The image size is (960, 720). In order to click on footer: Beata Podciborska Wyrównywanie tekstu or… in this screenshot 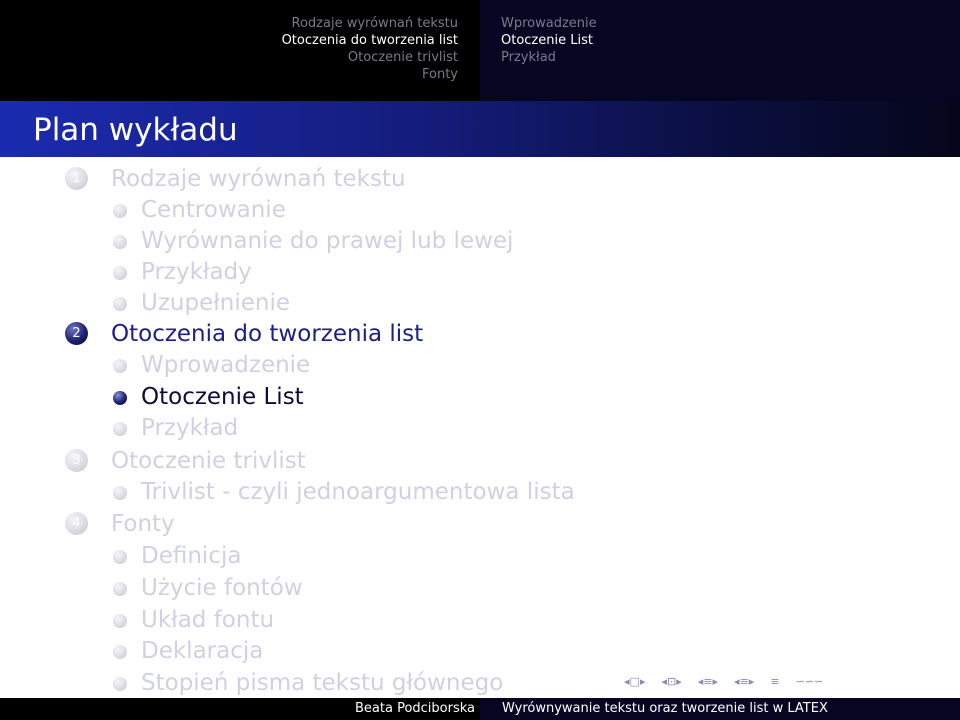, I will do `click(480, 709)`.